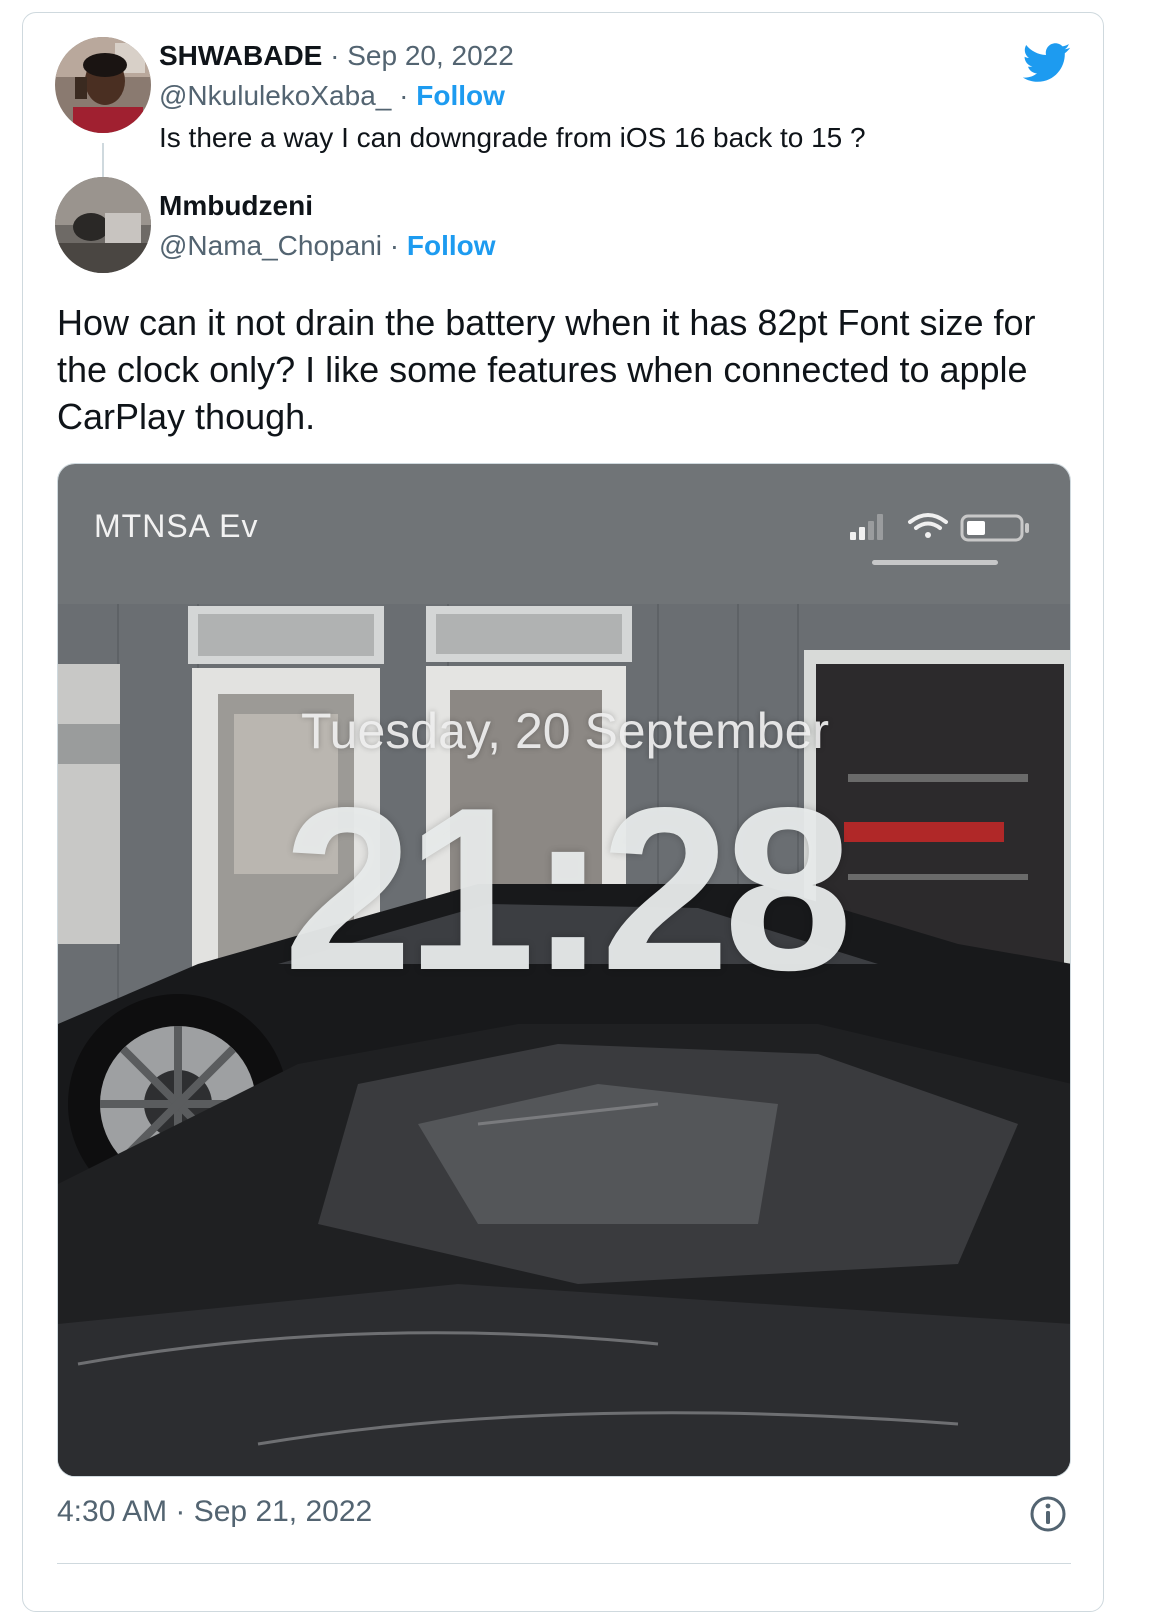 This screenshot has height=1612, width=1168. I want to click on twitter-bird-icon, so click(1047, 63).